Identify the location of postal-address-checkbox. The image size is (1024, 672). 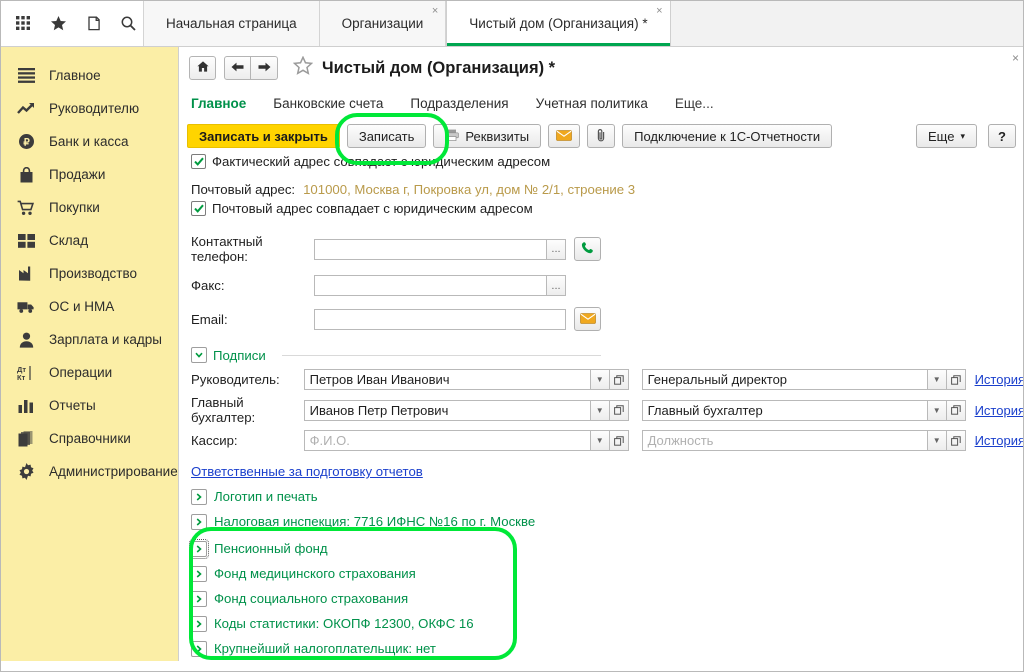
(198, 208).